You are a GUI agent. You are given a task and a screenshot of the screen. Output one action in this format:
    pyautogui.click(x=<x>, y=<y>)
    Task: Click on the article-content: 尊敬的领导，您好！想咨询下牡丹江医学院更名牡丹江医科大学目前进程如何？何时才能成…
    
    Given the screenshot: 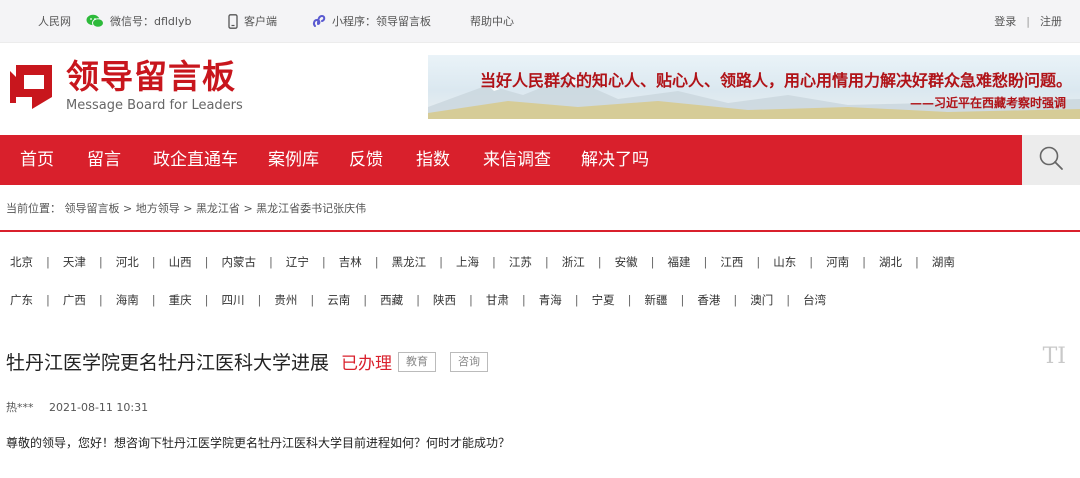 What is the action you would take?
    pyautogui.click(x=258, y=443)
    